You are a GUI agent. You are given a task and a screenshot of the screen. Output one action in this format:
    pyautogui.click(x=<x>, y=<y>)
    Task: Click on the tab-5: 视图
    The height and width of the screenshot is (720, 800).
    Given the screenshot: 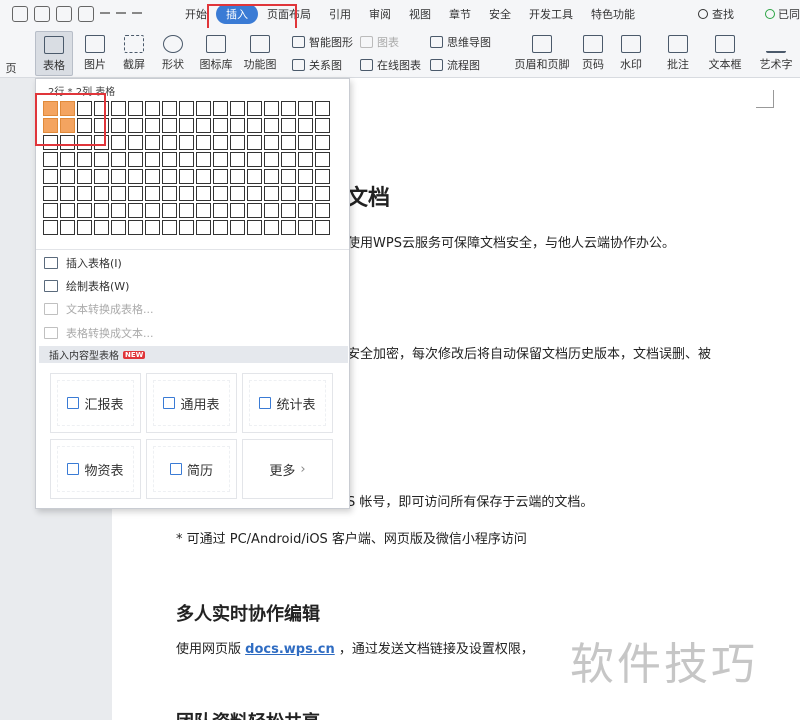 What is the action you would take?
    pyautogui.click(x=420, y=14)
    